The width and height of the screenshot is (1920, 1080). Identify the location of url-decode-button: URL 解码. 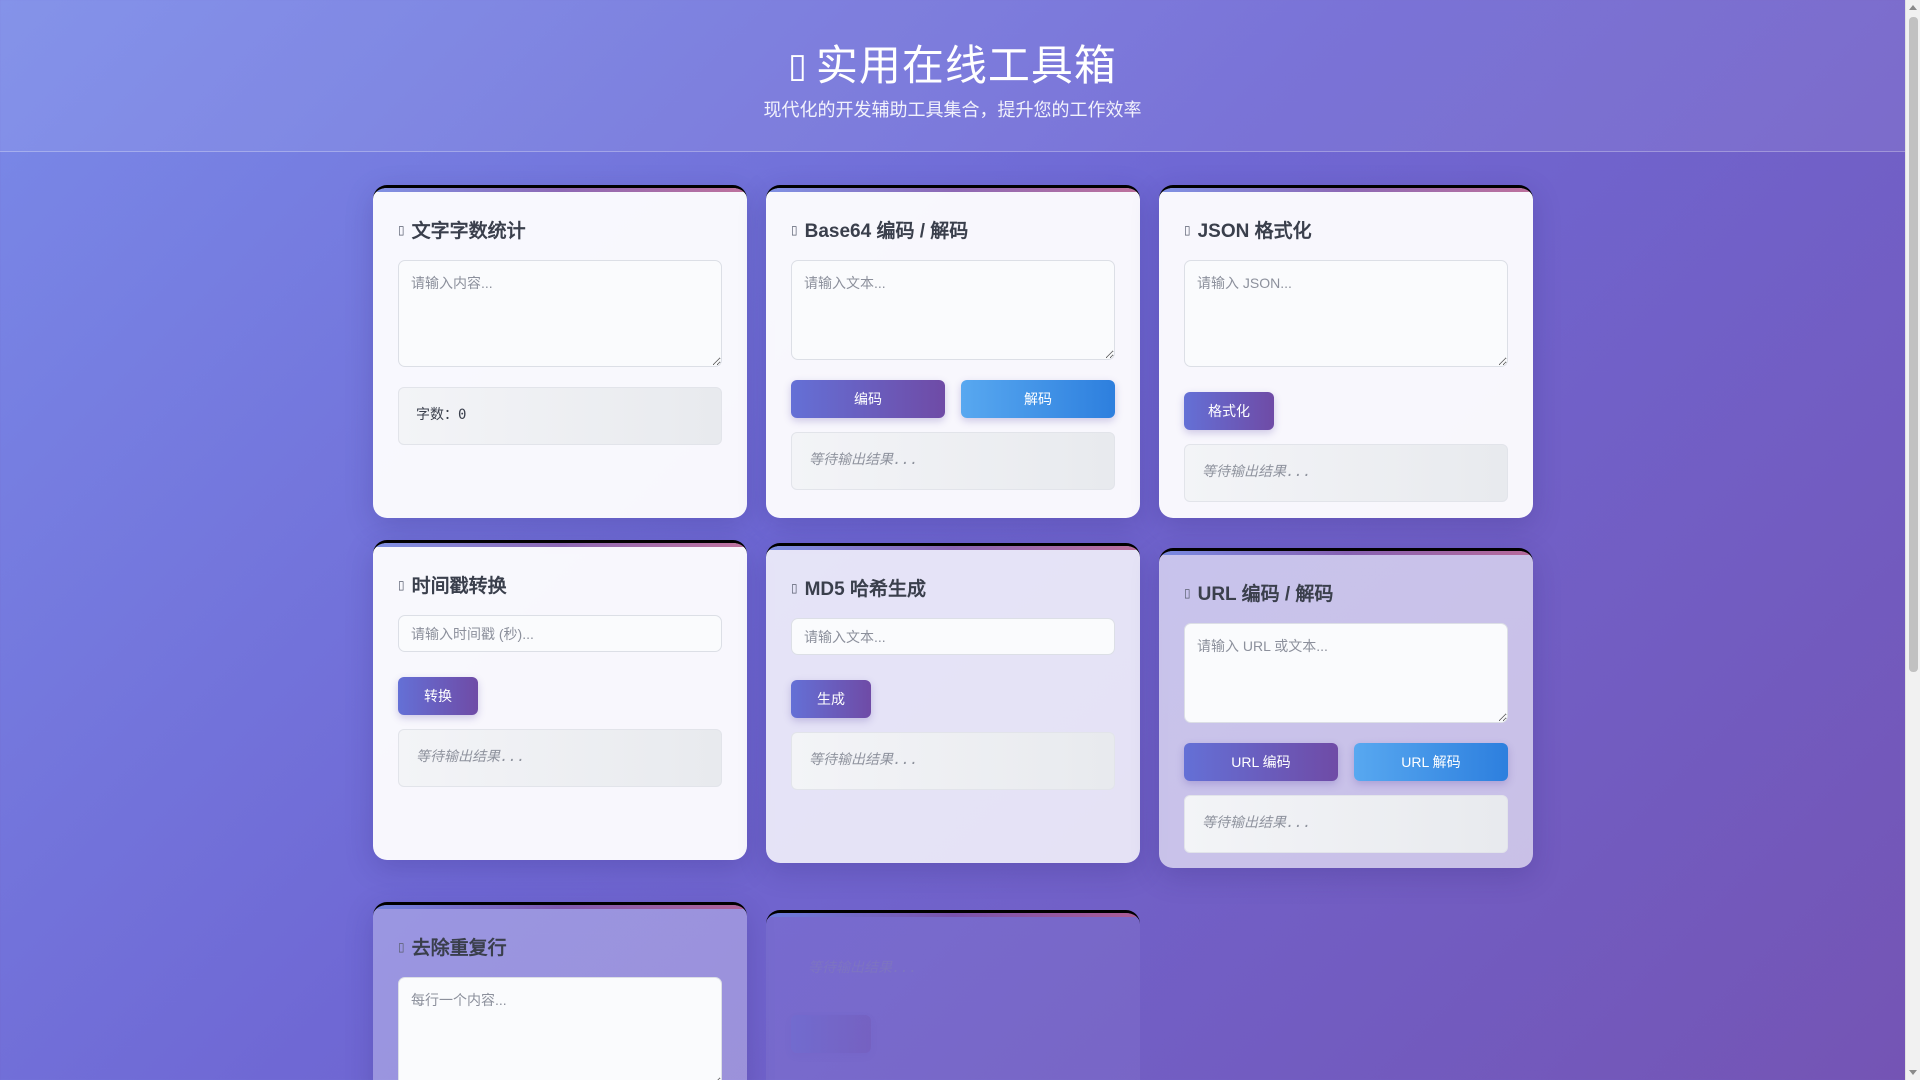
(1431, 762).